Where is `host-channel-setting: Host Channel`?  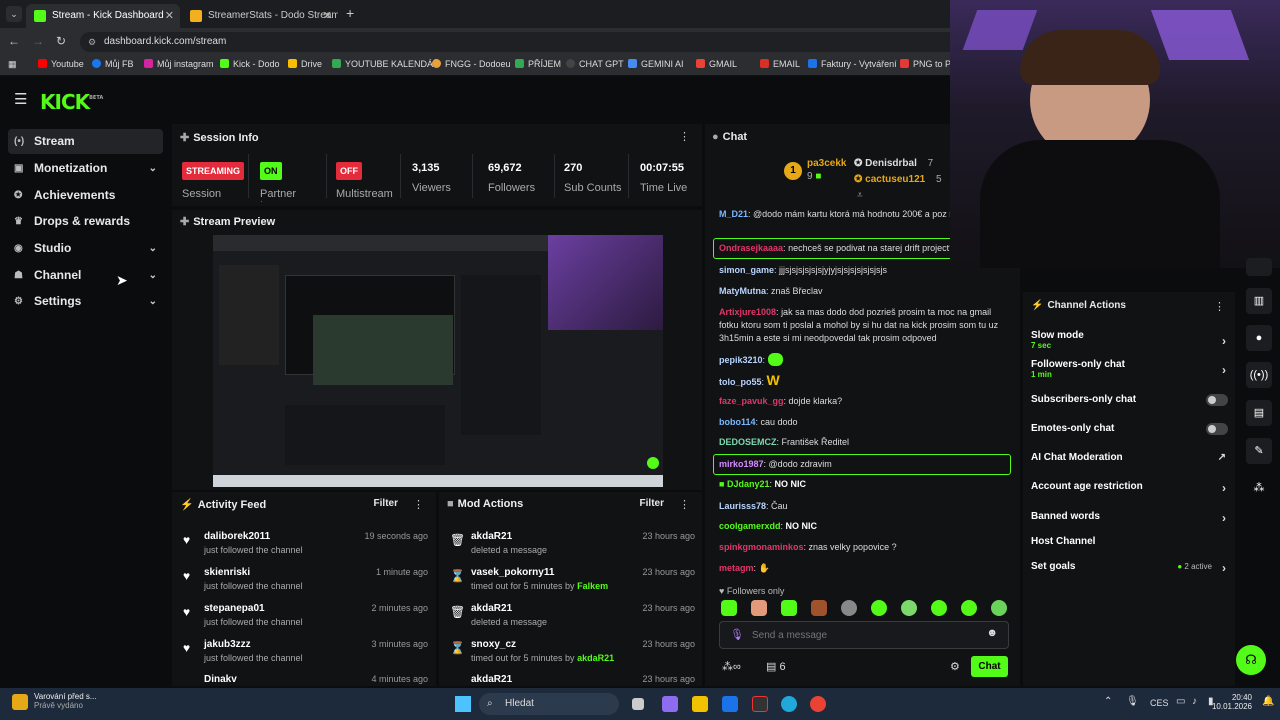 host-channel-setting: Host Channel is located at coordinates (1129, 541).